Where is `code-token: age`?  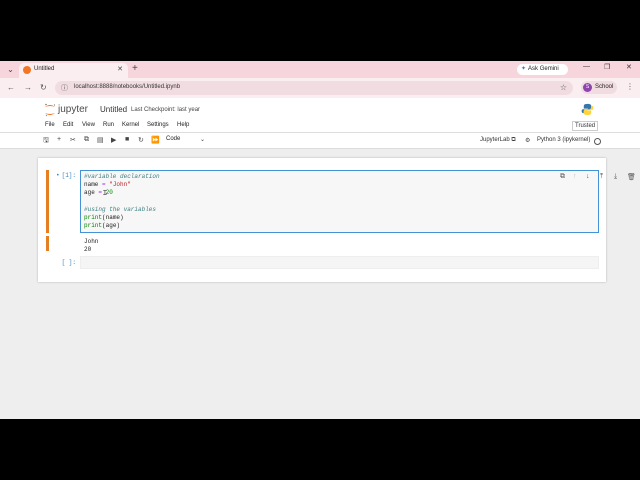
code-token: age is located at coordinates (89, 192).